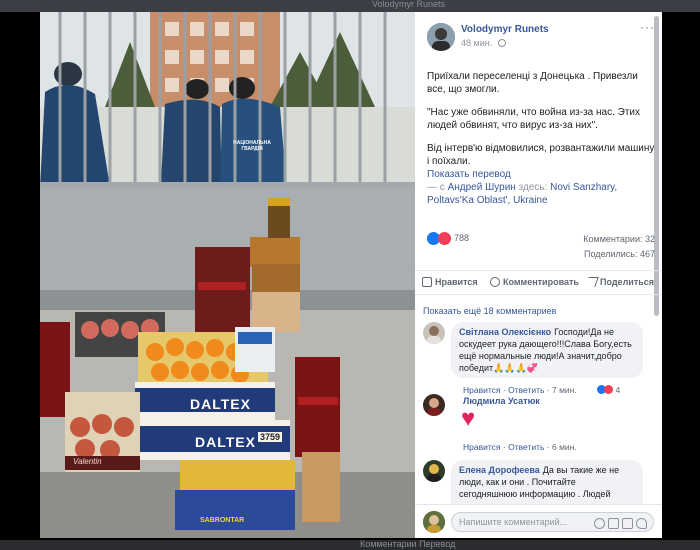 The height and width of the screenshot is (550, 700). I want to click on author-name: Volodymyr Runets, so click(505, 29).